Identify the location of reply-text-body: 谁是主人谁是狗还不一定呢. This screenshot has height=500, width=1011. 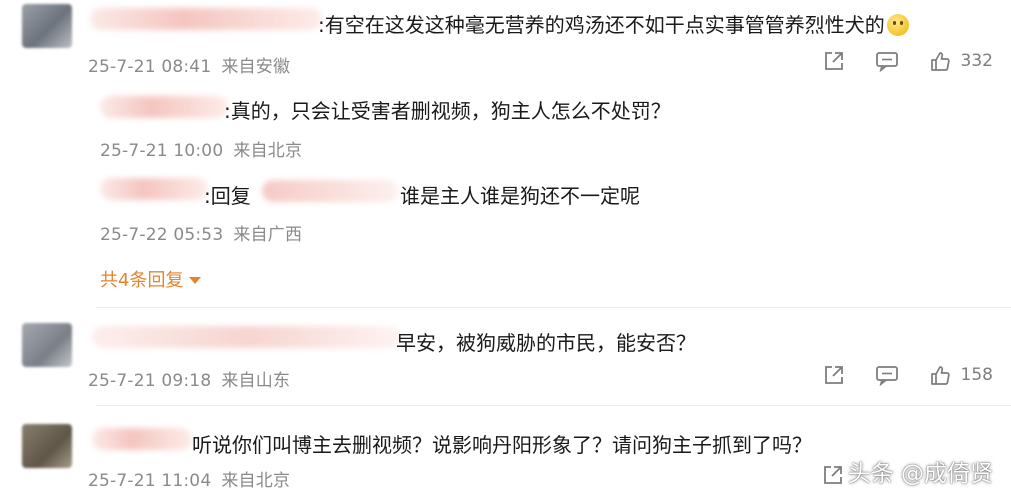
(520, 196).